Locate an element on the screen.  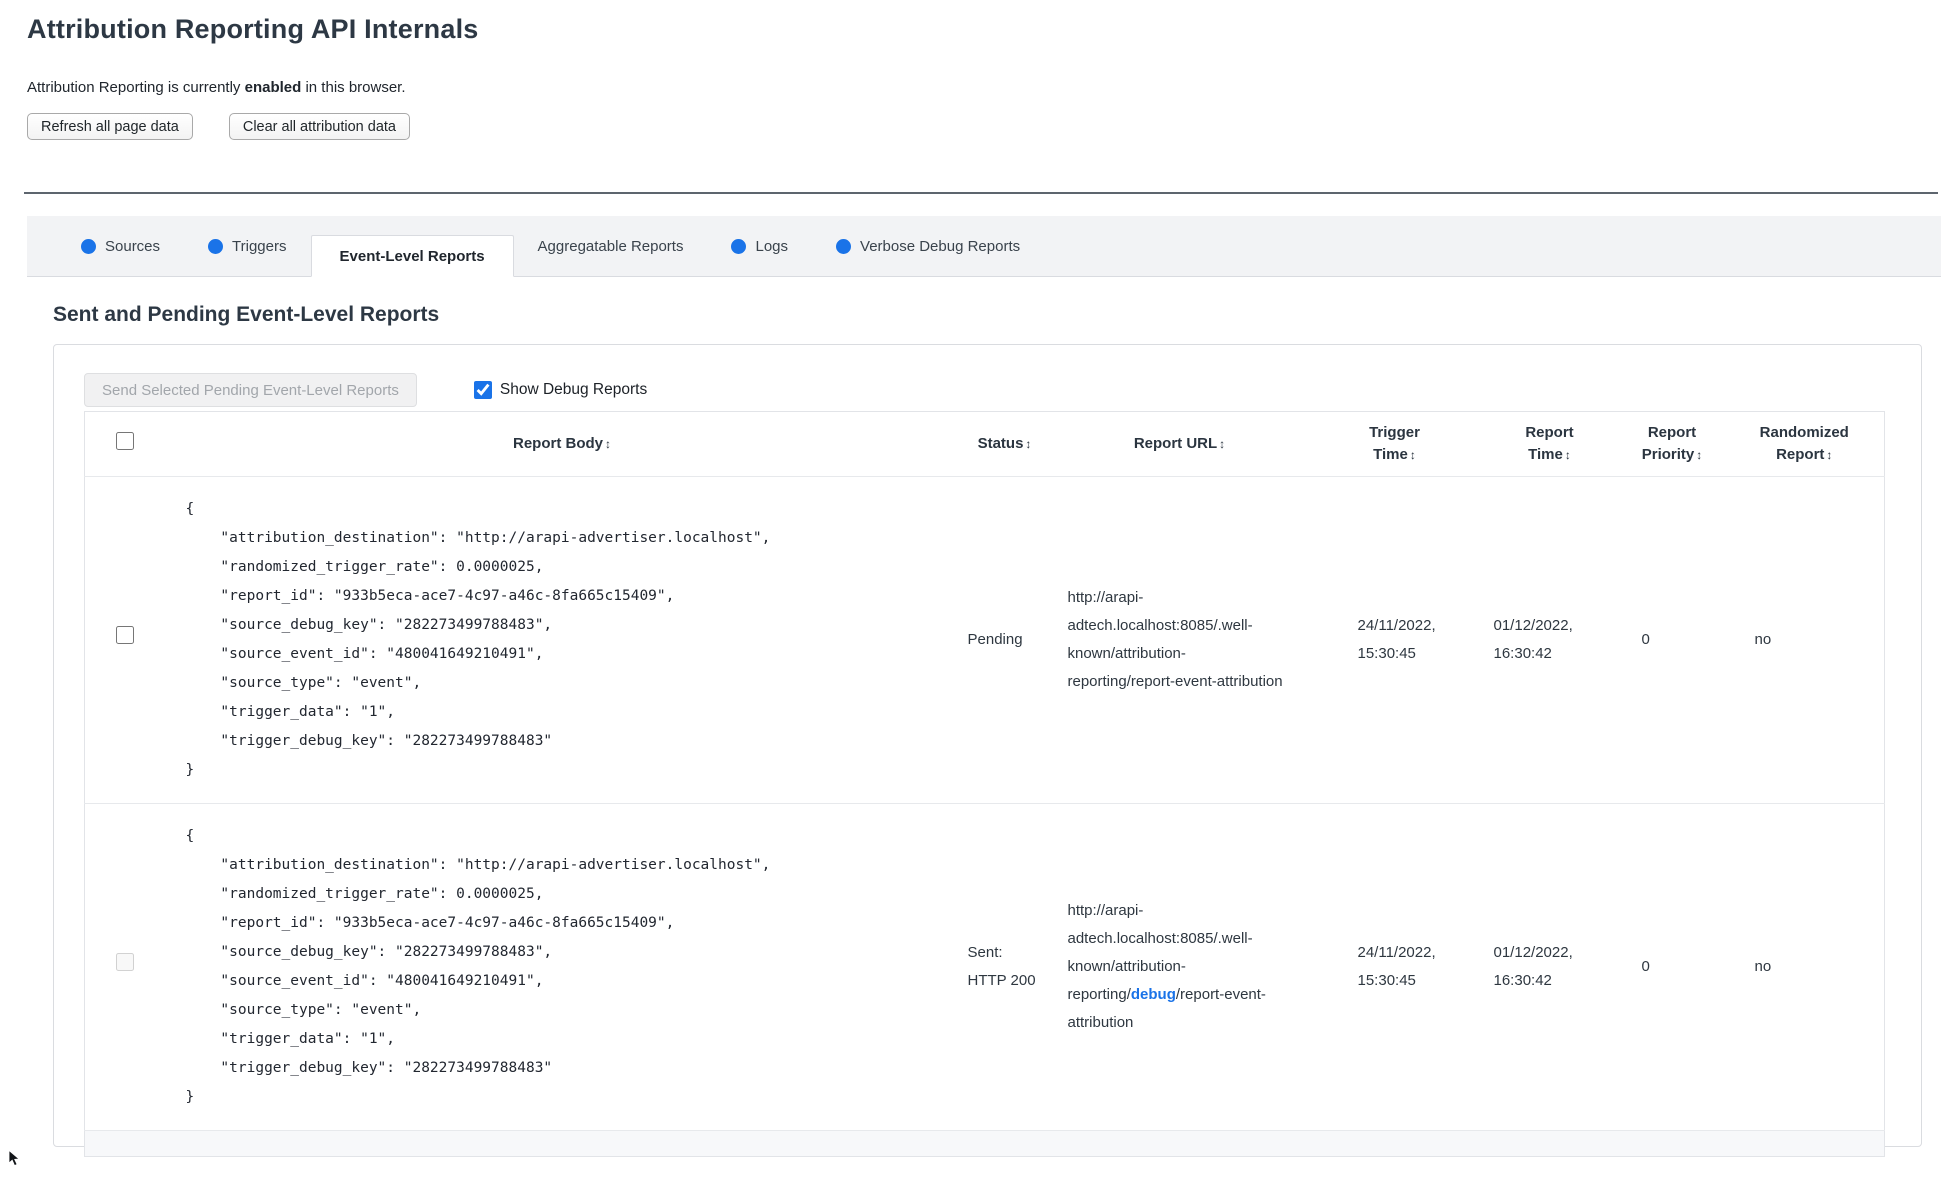
status-cell: Pending is located at coordinates (1004, 640).